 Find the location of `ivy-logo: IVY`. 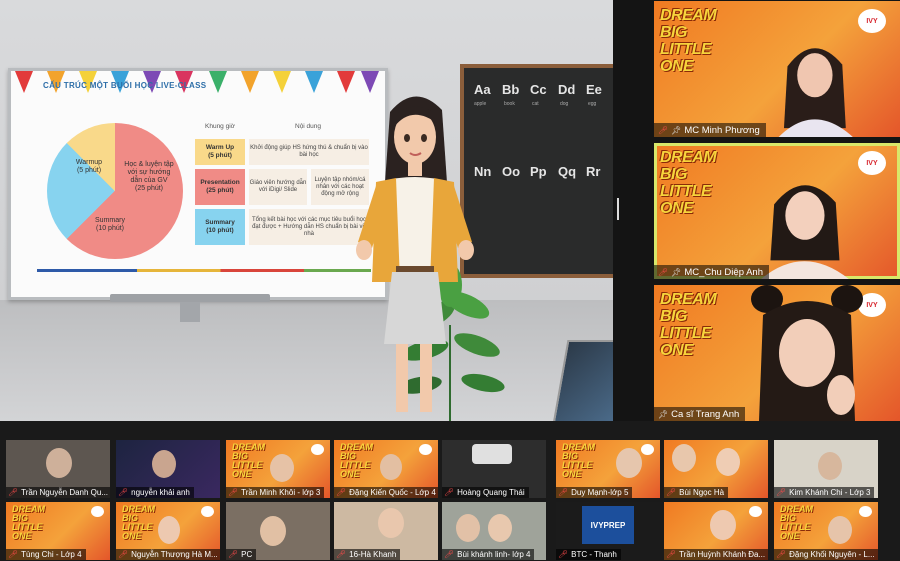

ivy-logo: IVY is located at coordinates (872, 21).